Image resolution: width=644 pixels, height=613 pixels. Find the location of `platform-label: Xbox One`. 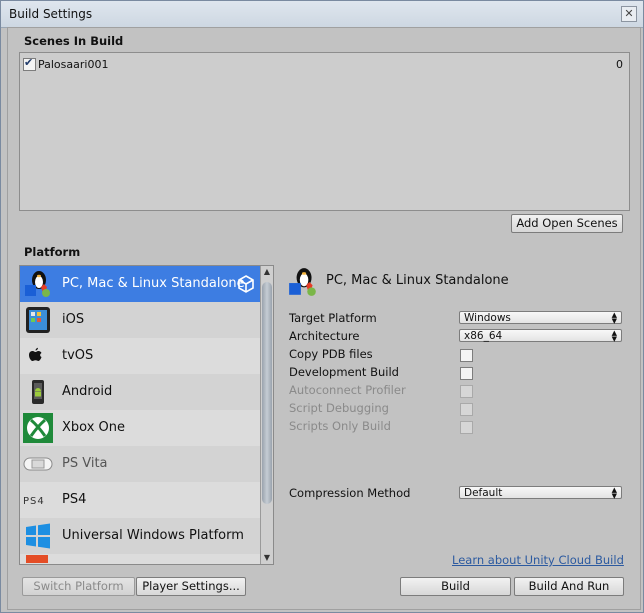

platform-label: Xbox One is located at coordinates (94, 427).